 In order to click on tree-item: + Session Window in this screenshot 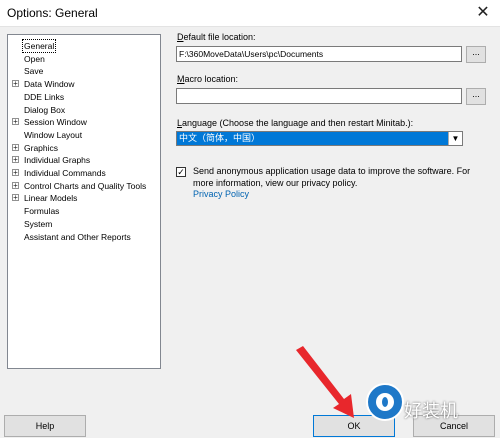, I will do `click(84, 122)`.